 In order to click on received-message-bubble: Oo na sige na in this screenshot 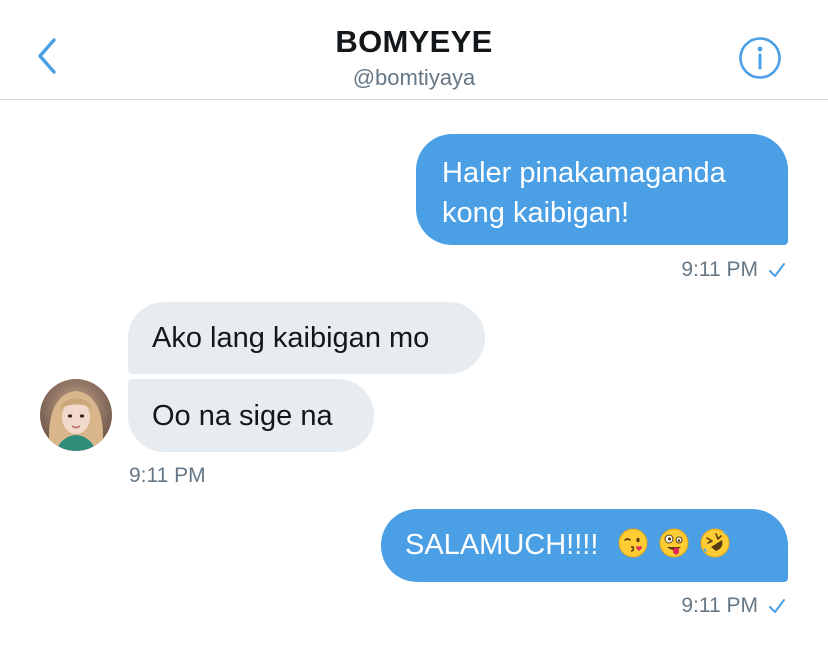, I will do `click(251, 415)`.